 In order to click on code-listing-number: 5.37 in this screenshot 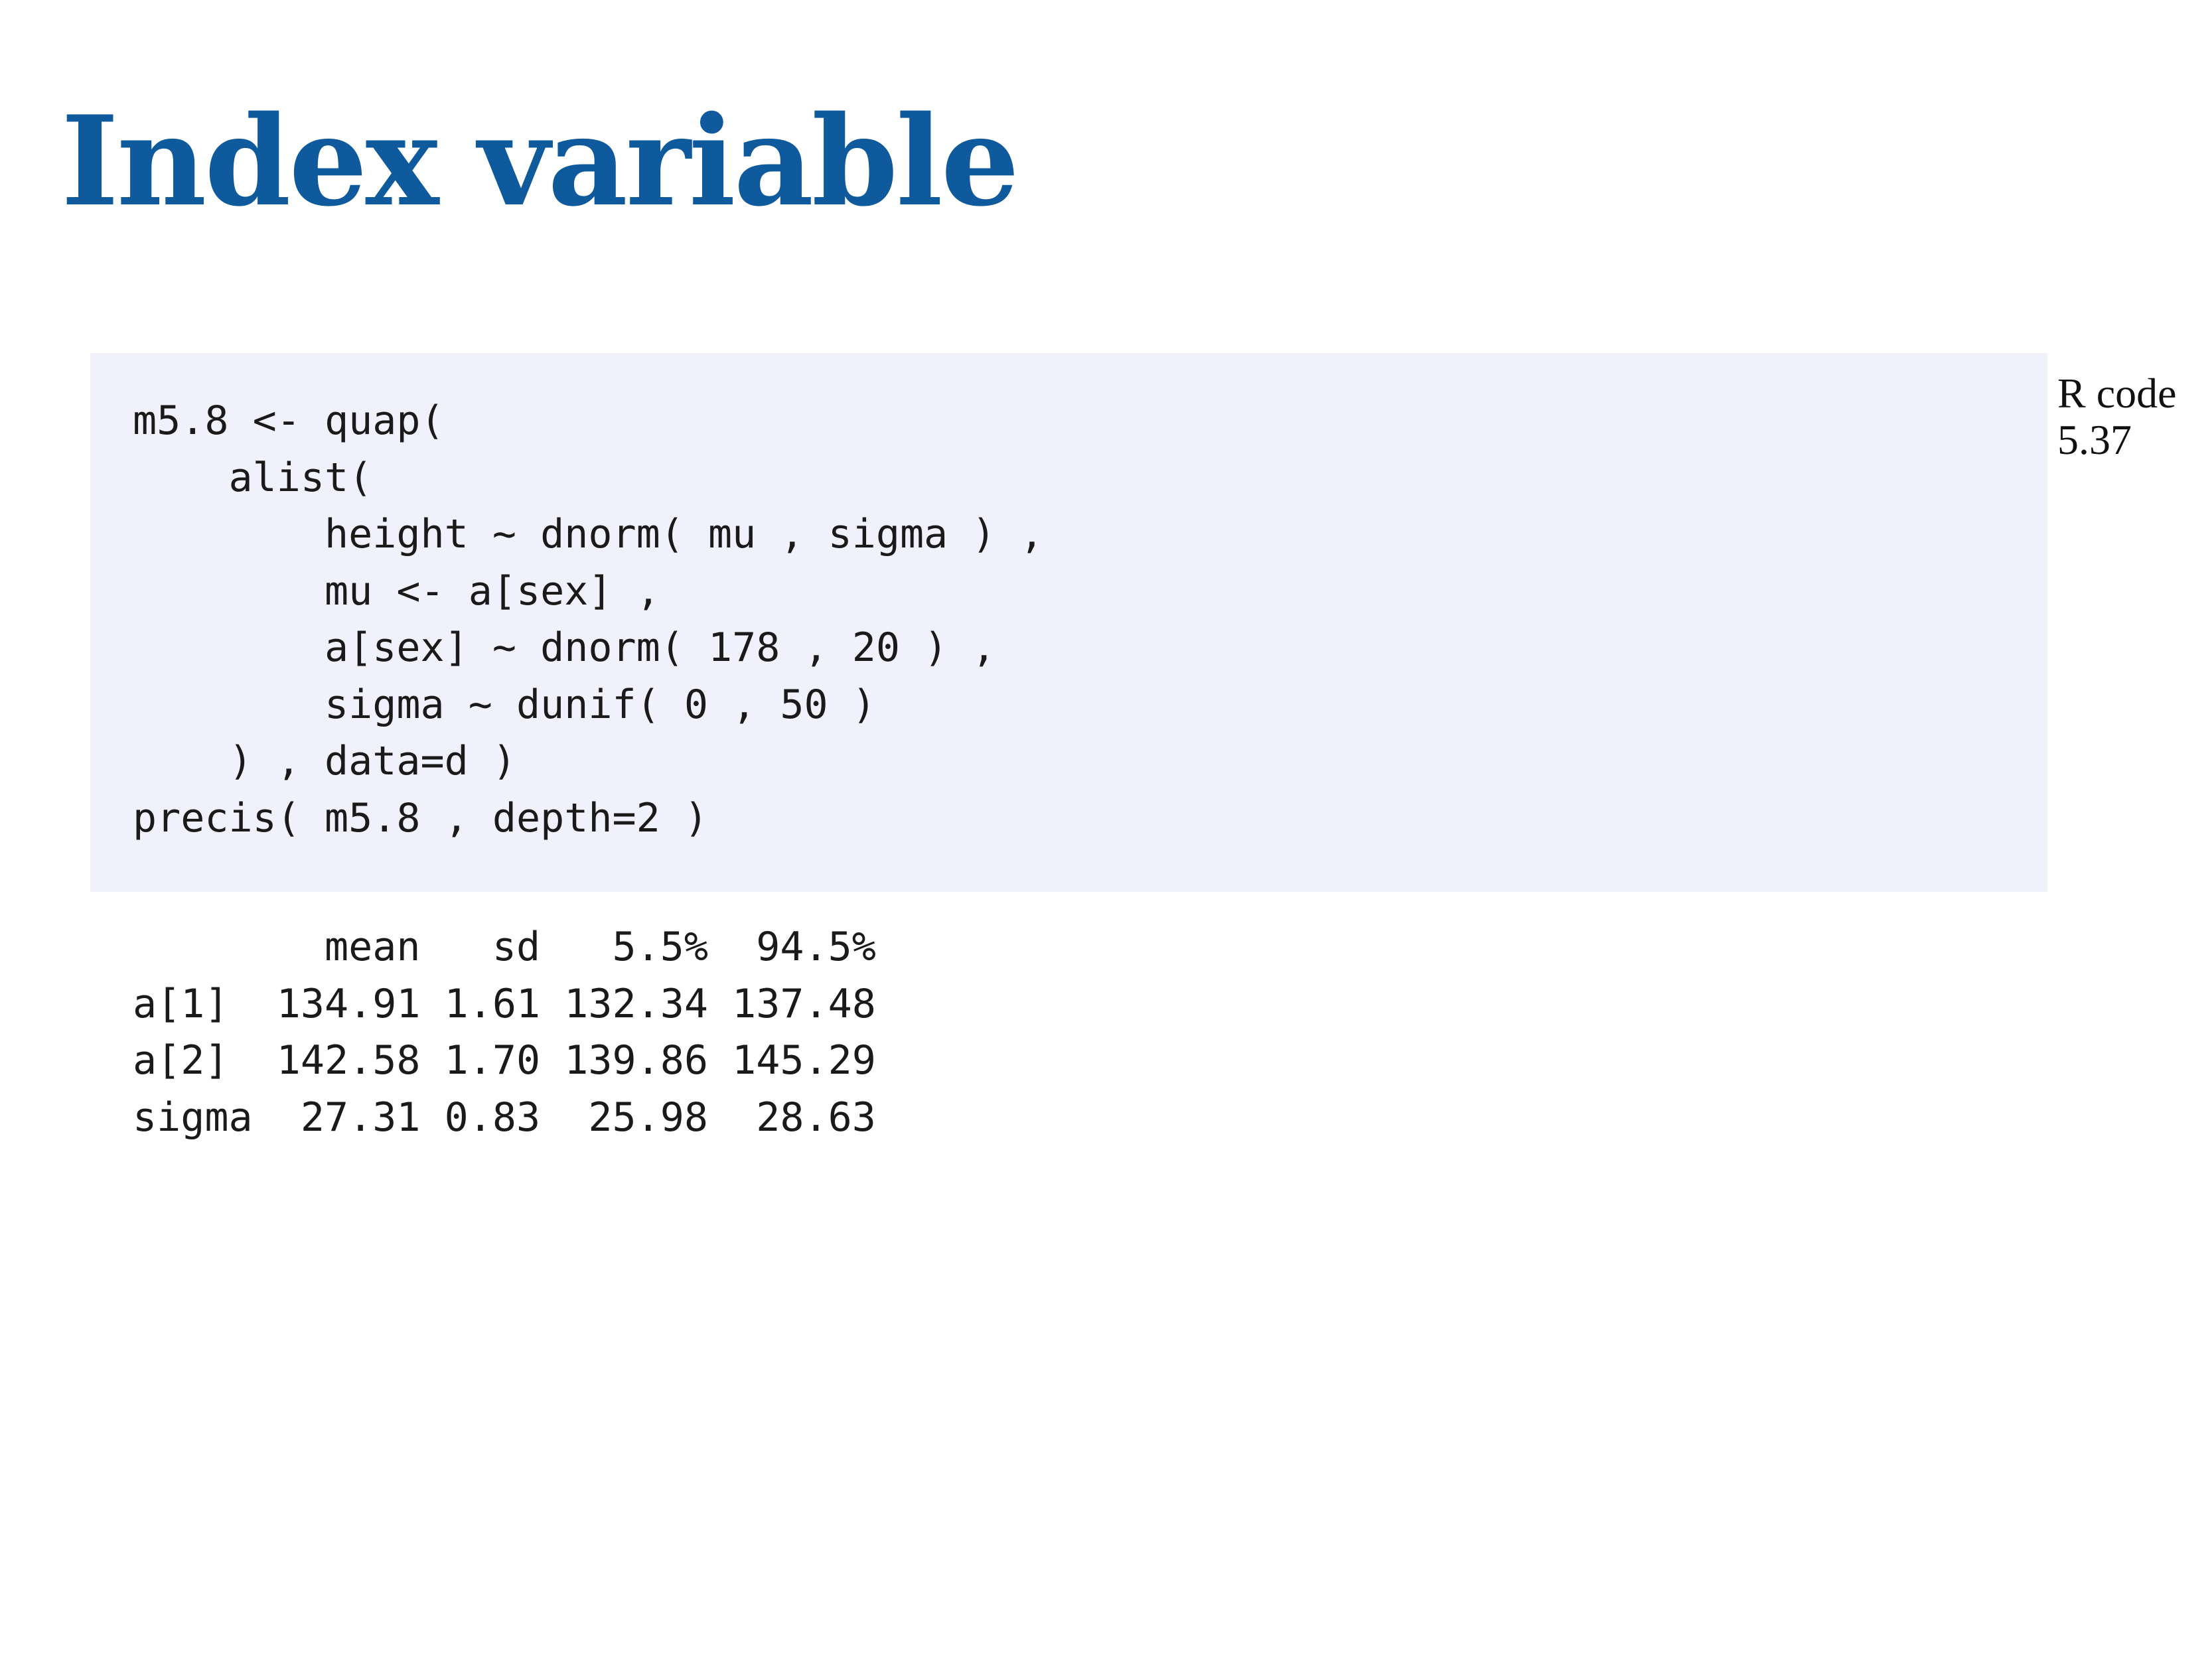, I will do `click(2095, 439)`.